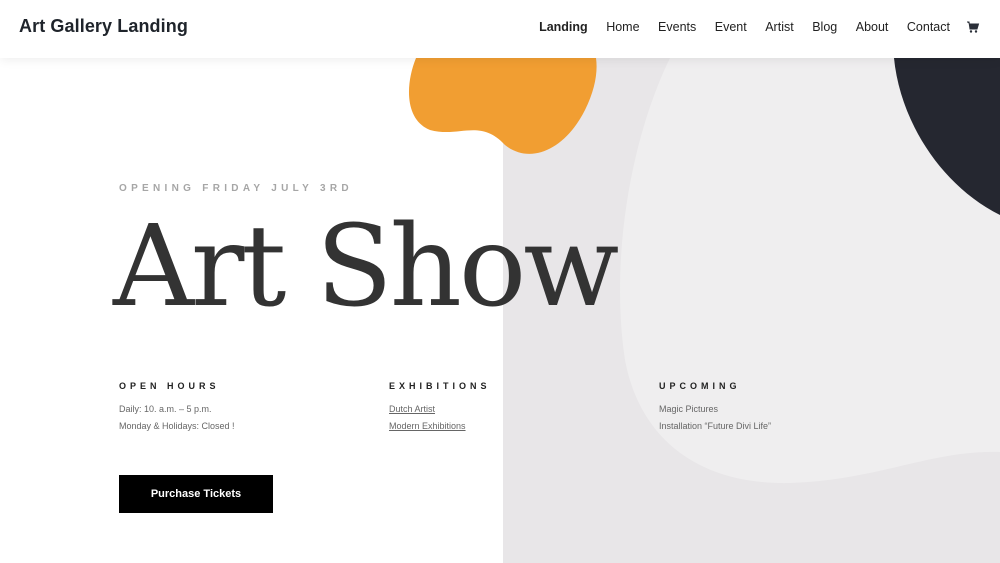 The width and height of the screenshot is (1000, 563). Describe the element at coordinates (779, 27) in the screenshot. I see `nav-item-artist: Artist` at that location.